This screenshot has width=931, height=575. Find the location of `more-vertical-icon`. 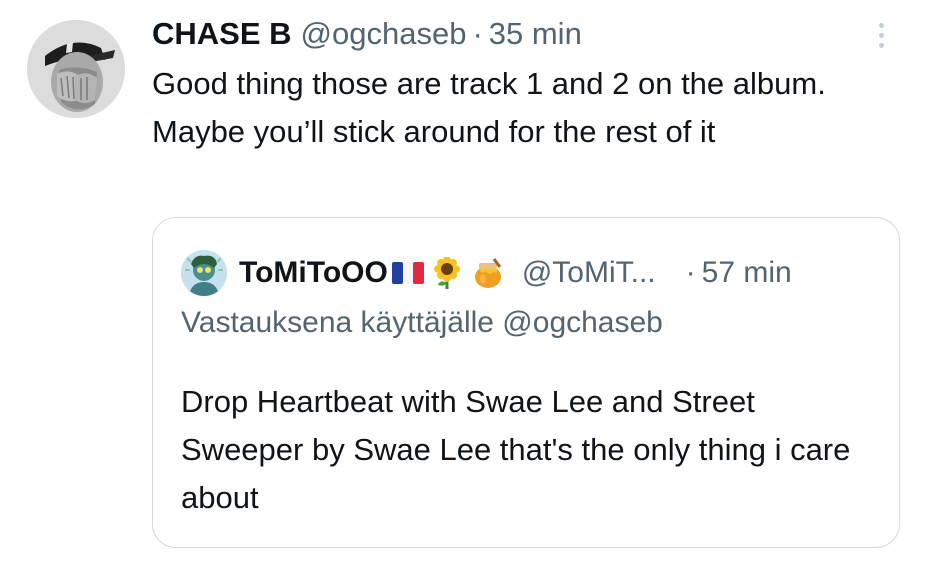

more-vertical-icon is located at coordinates (881, 35).